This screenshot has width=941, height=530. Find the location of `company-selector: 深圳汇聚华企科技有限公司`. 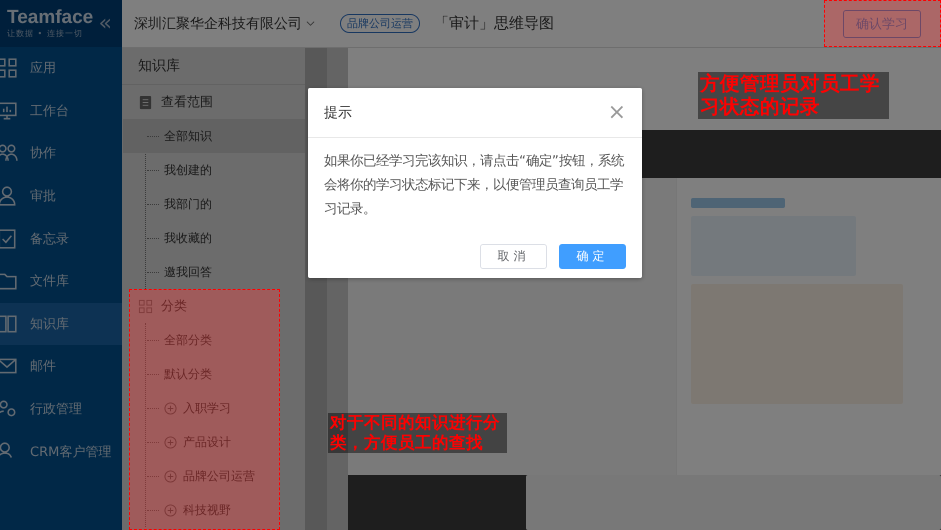

company-selector: 深圳汇聚华企科技有限公司 is located at coordinates (218, 23).